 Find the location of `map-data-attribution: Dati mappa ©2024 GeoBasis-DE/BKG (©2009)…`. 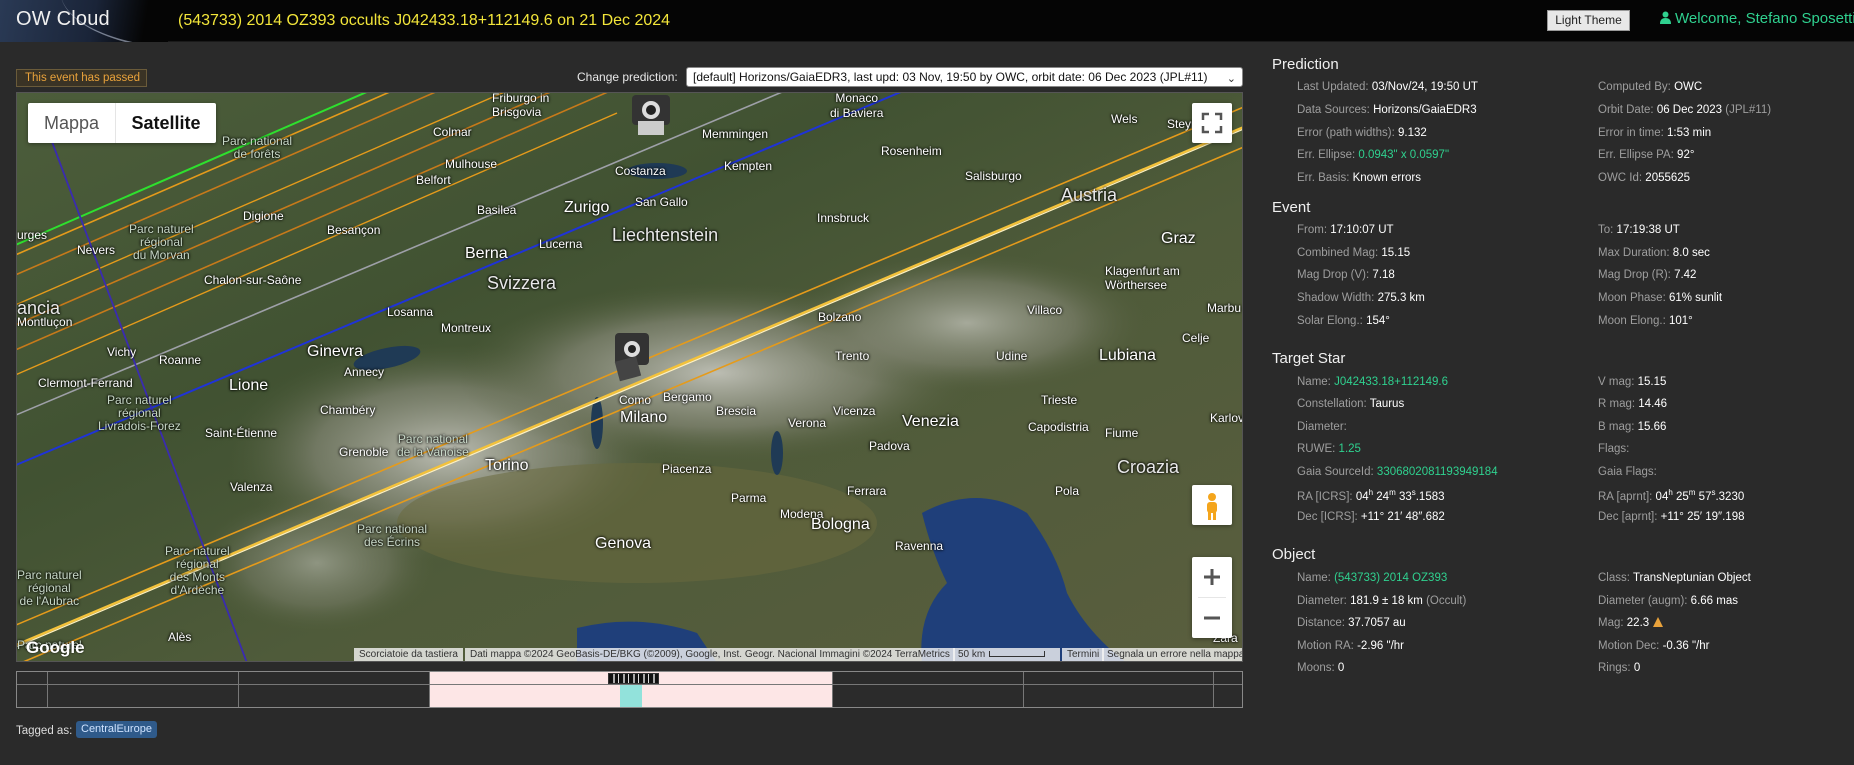

map-data-attribution: Dati mappa ©2024 GeoBasis-DE/BKG (©2009)… is located at coordinates (710, 654).